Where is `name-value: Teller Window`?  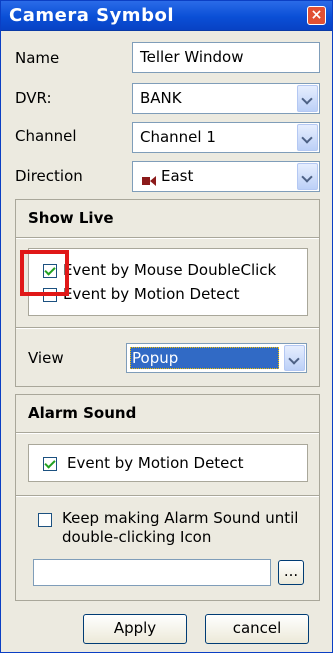
name-value: Teller Window is located at coordinates (192, 57).